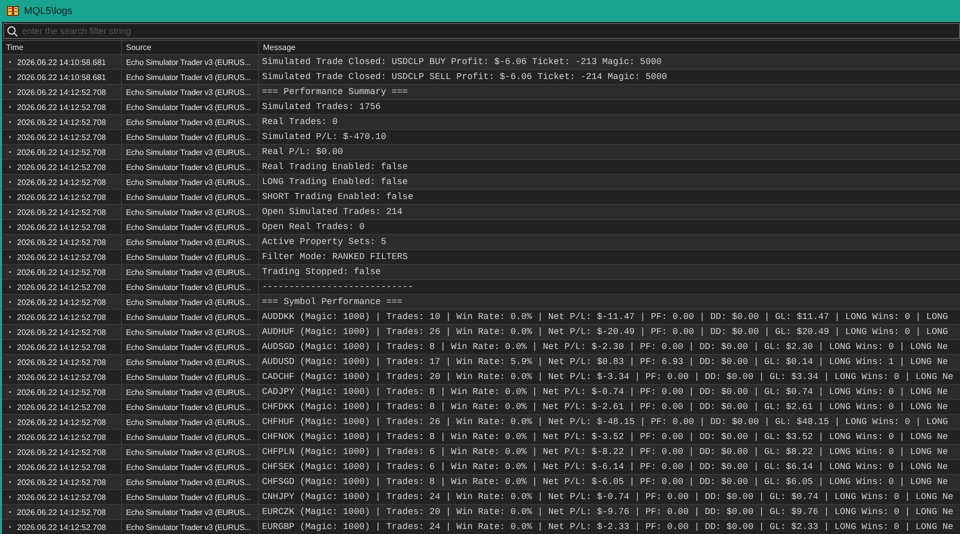 The image size is (960, 534). What do you see at coordinates (605, 392) in the screenshot?
I see `message-cell: CADJPY (Magic: 1000) | Trades: 8 | Win Rate: 0.0% | Net P/L: $-0.74 | PF: 0.00 | DD: $0.00 | GL: $0.74 | LONG Wins: 0 | LONG Ne` at bounding box center [605, 392].